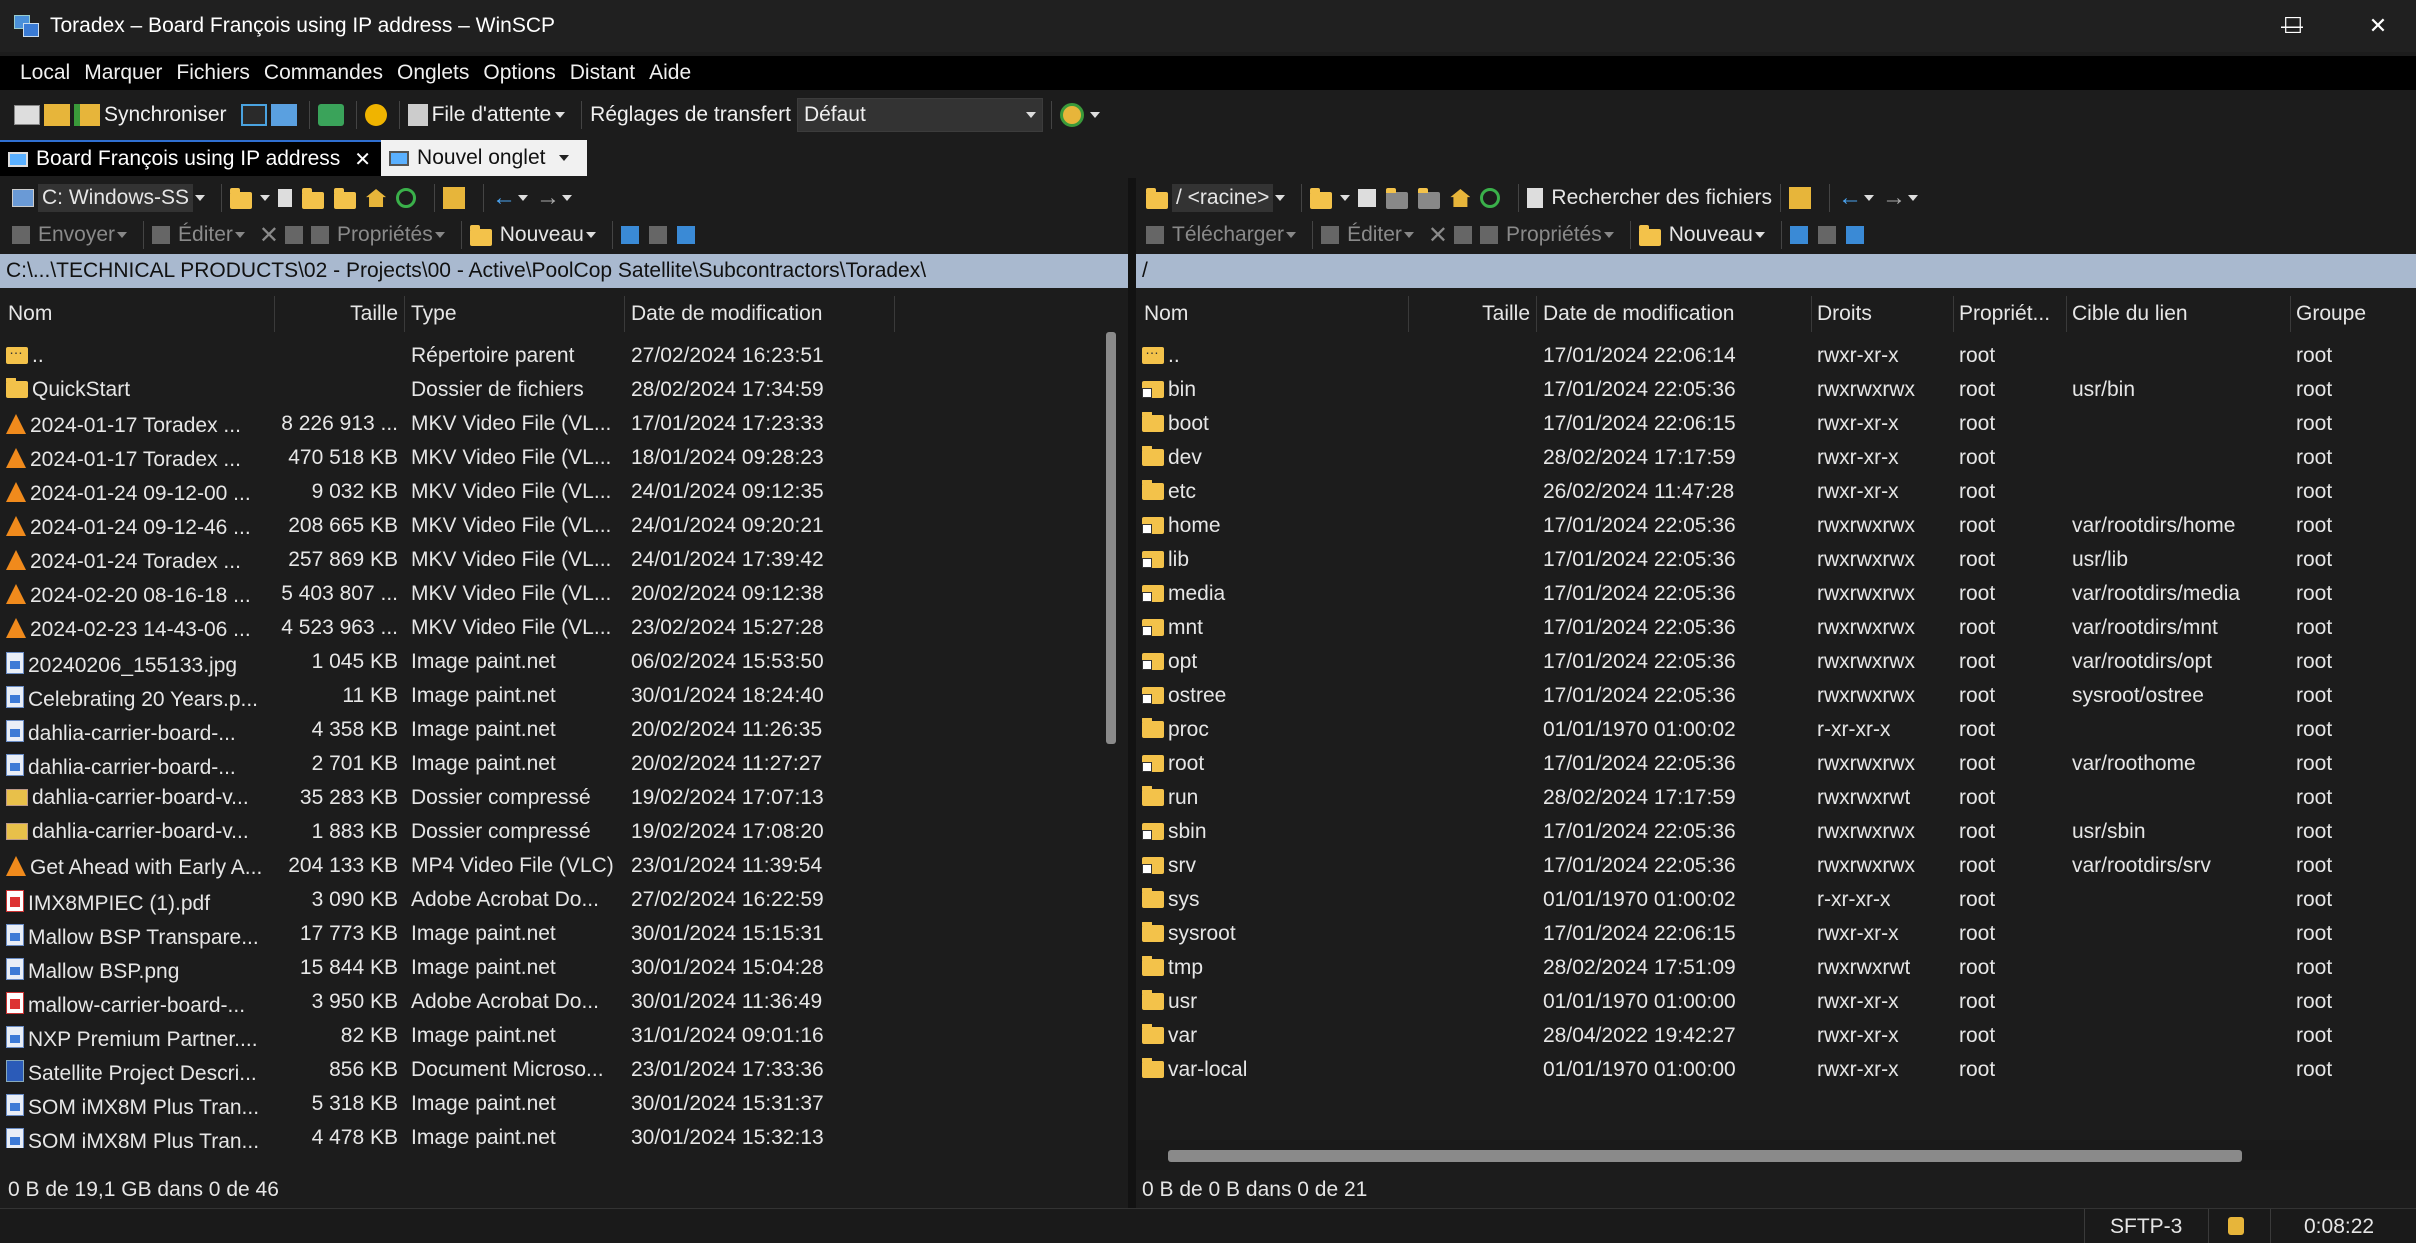 This screenshot has width=2416, height=1243. I want to click on compare-directories-icon, so click(27, 115).